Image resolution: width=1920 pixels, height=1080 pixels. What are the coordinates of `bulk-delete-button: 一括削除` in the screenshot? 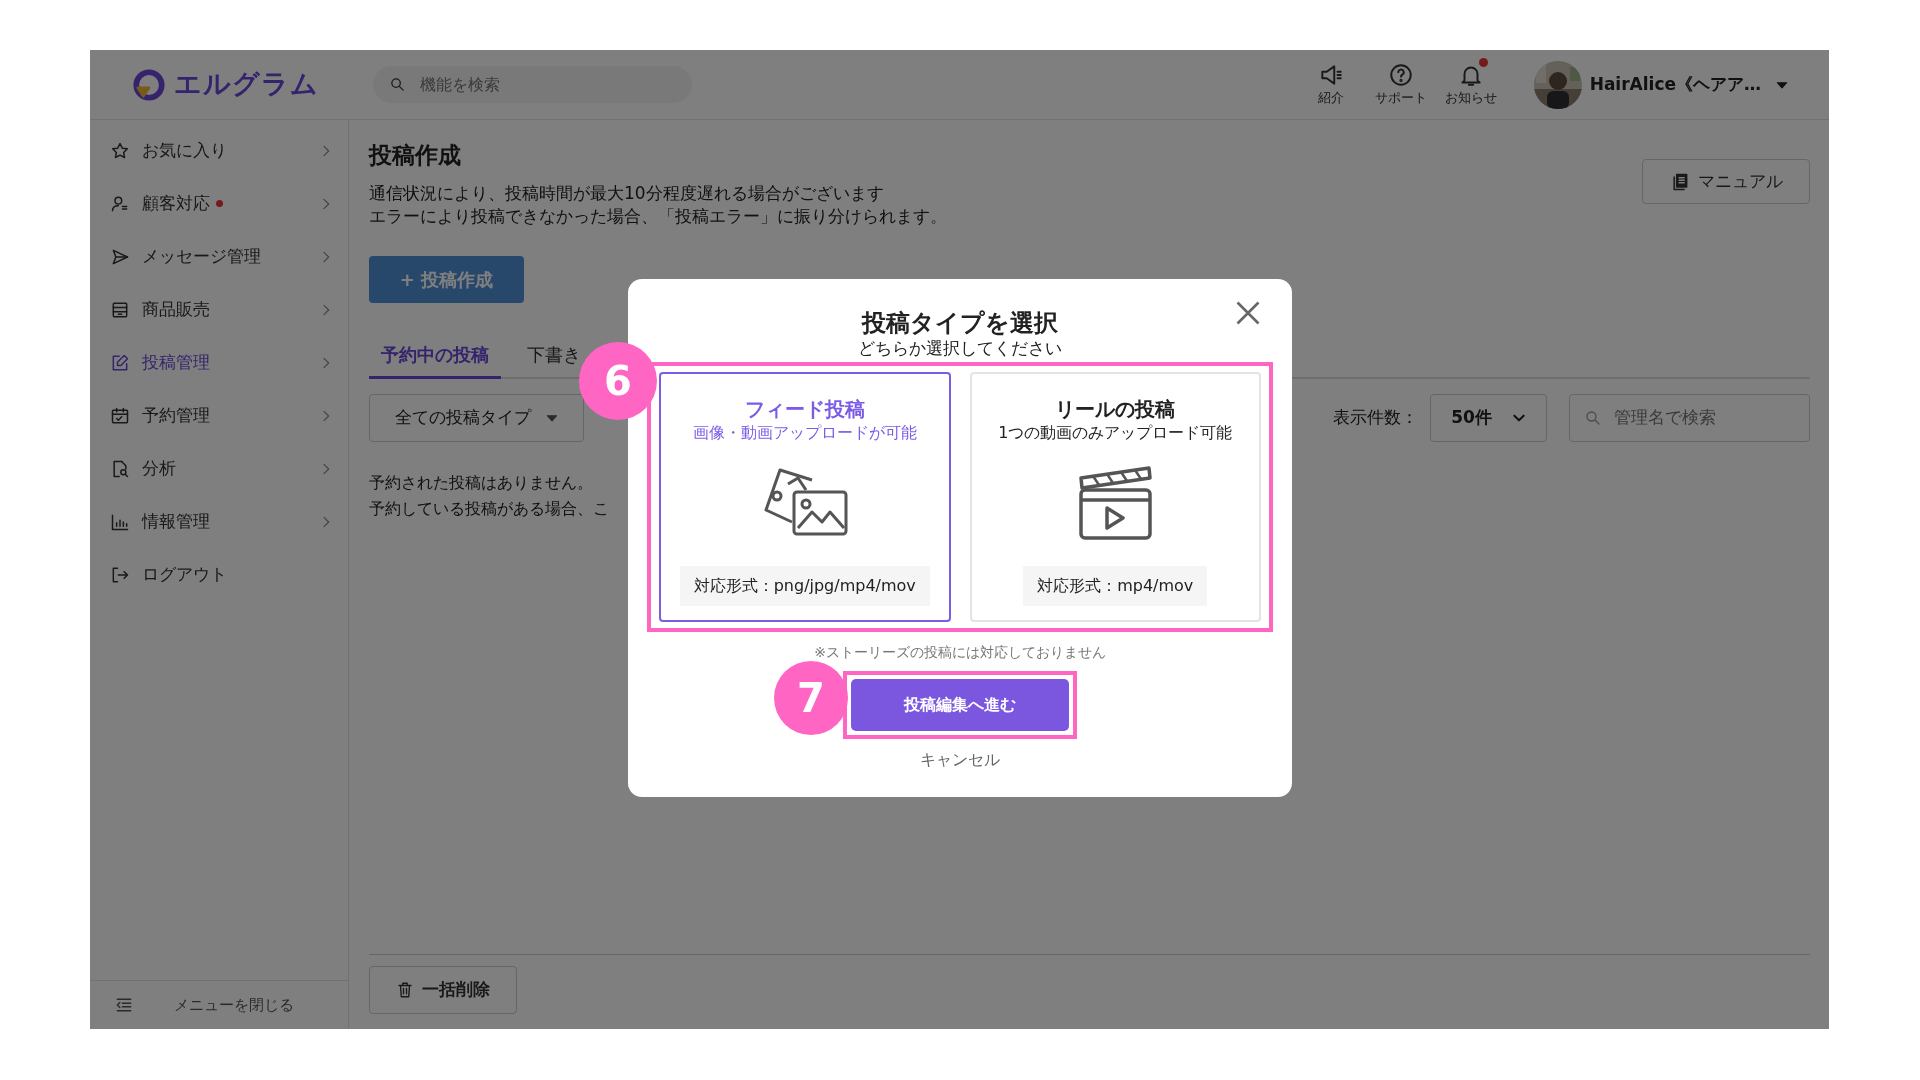 It's located at (443, 990).